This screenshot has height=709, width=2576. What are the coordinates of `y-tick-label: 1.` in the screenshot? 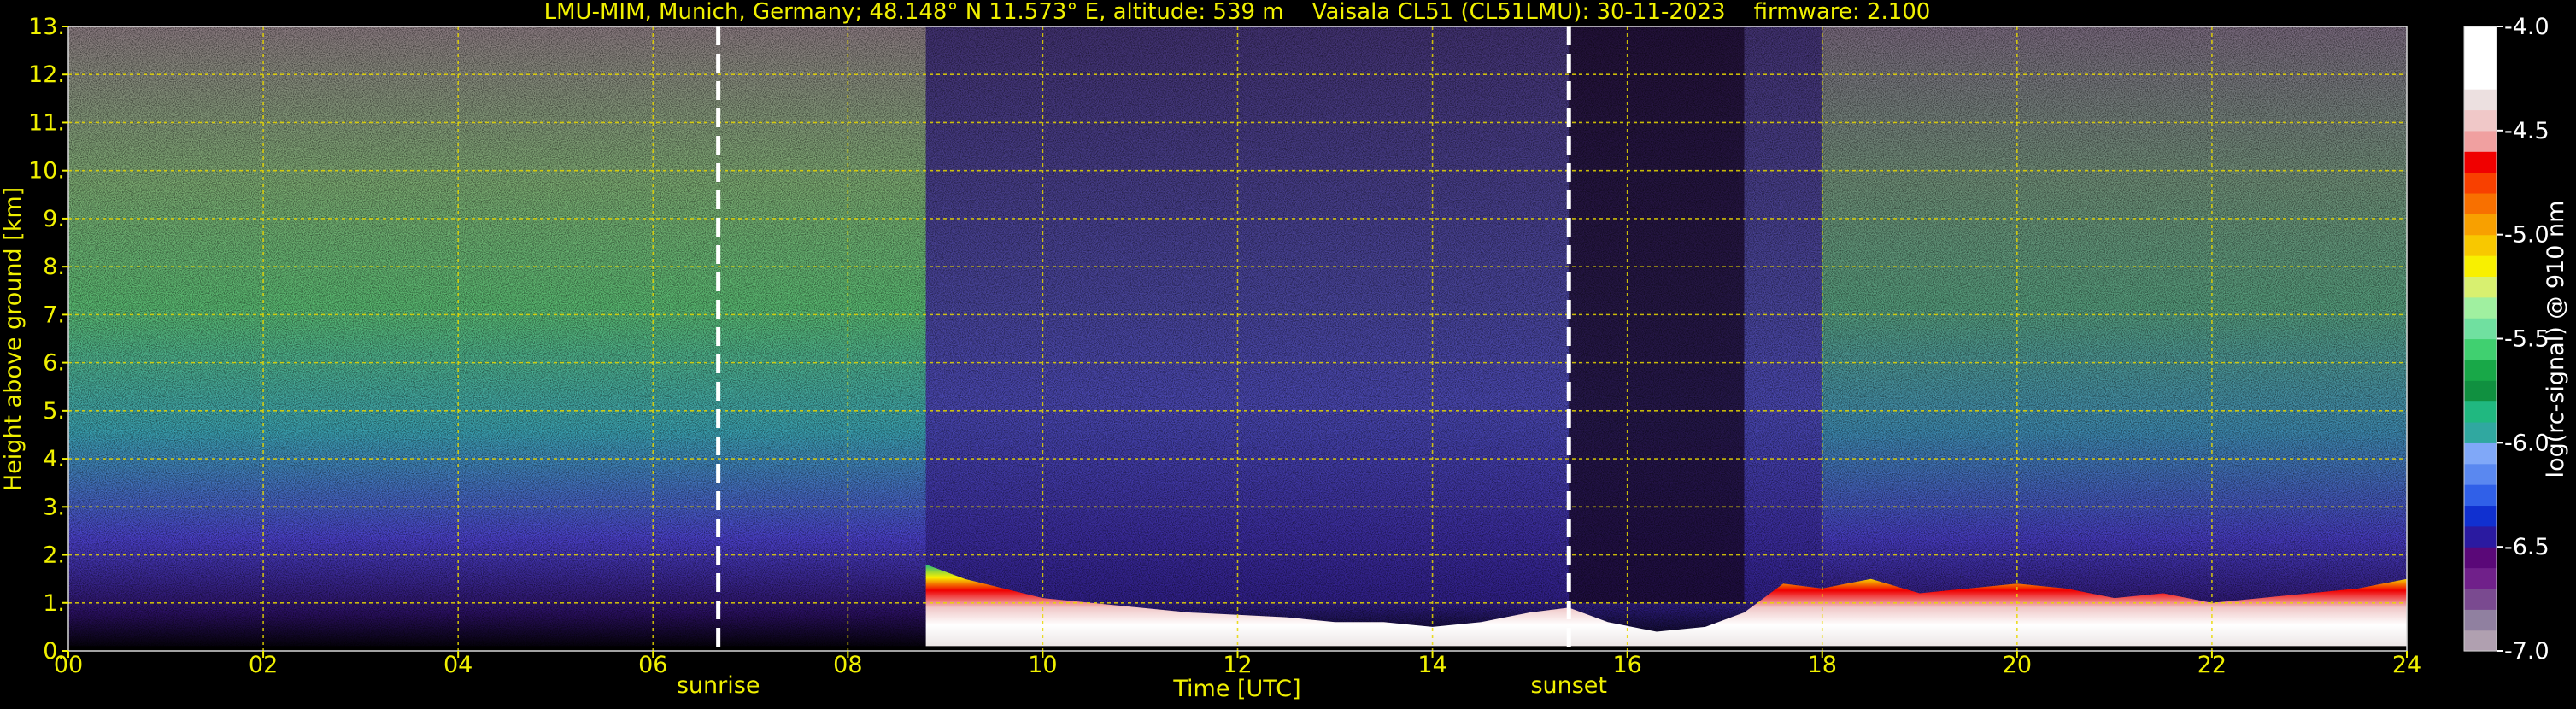 It's located at (54, 603).